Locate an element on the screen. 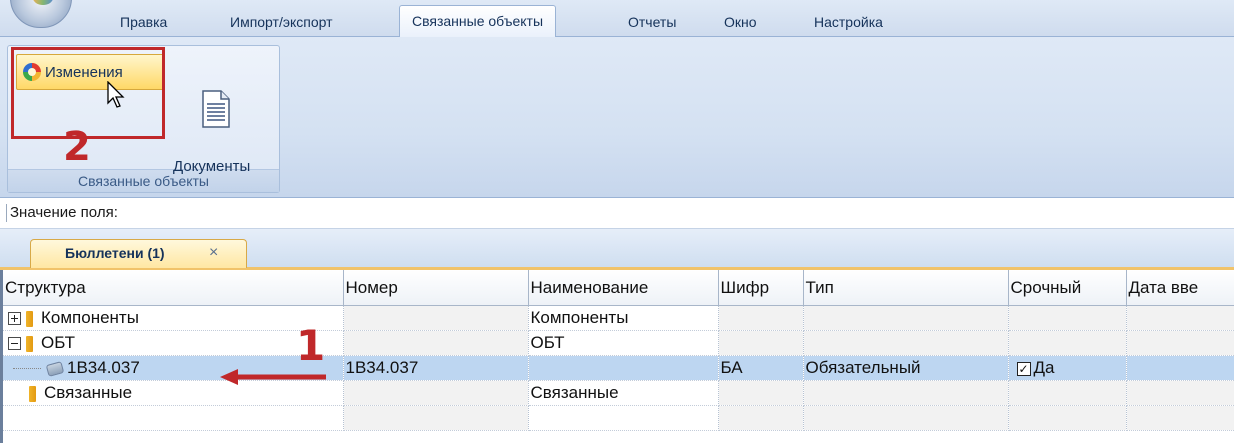 Image resolution: width=1234 pixels, height=443 pixels. expand-icon is located at coordinates (14, 319).